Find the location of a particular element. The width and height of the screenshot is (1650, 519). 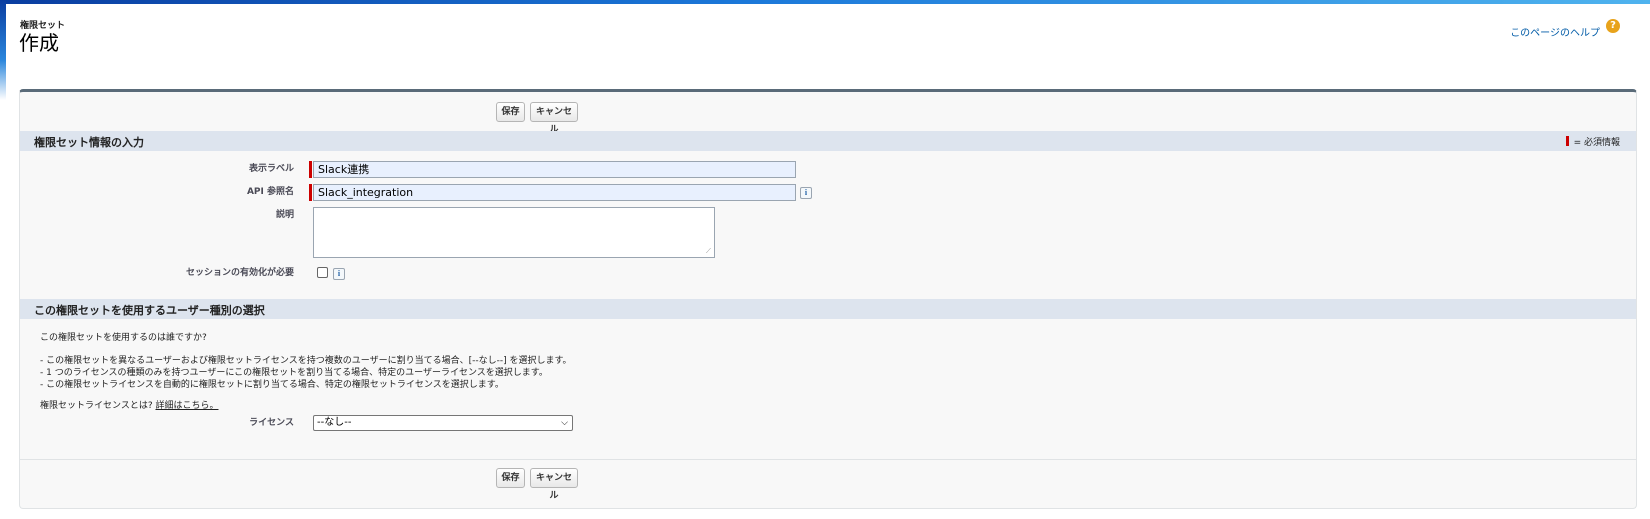

section-title: 権限セット情報の入力 is located at coordinates (89, 142).